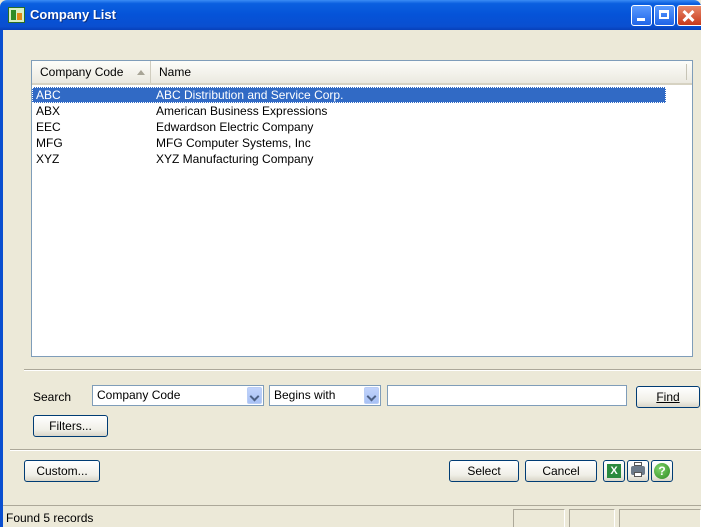  What do you see at coordinates (352, 516) in the screenshot?
I see `status-bar: Found 5 records` at bounding box center [352, 516].